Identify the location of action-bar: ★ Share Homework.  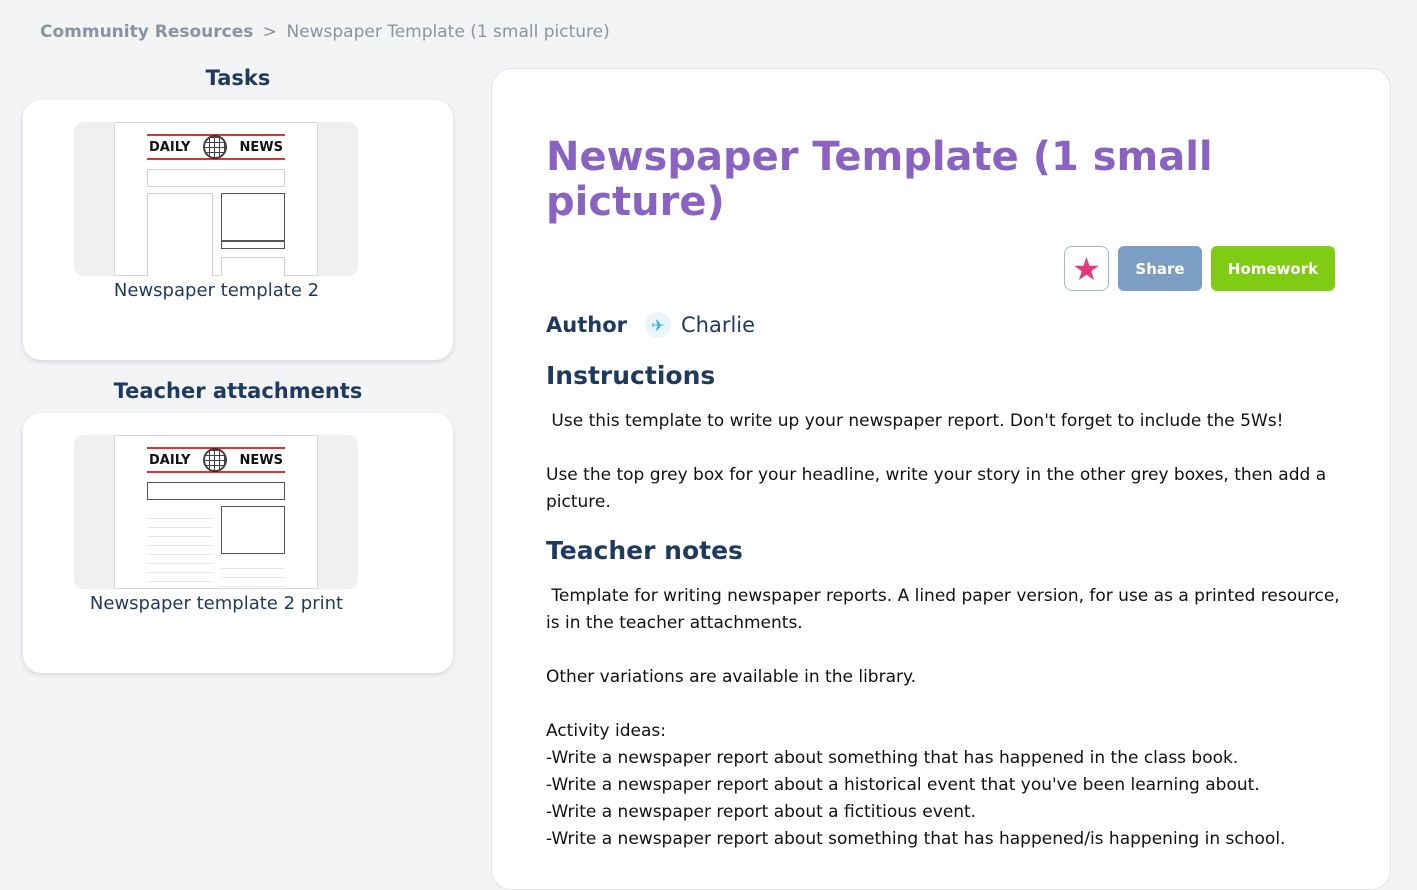
(1199, 268).